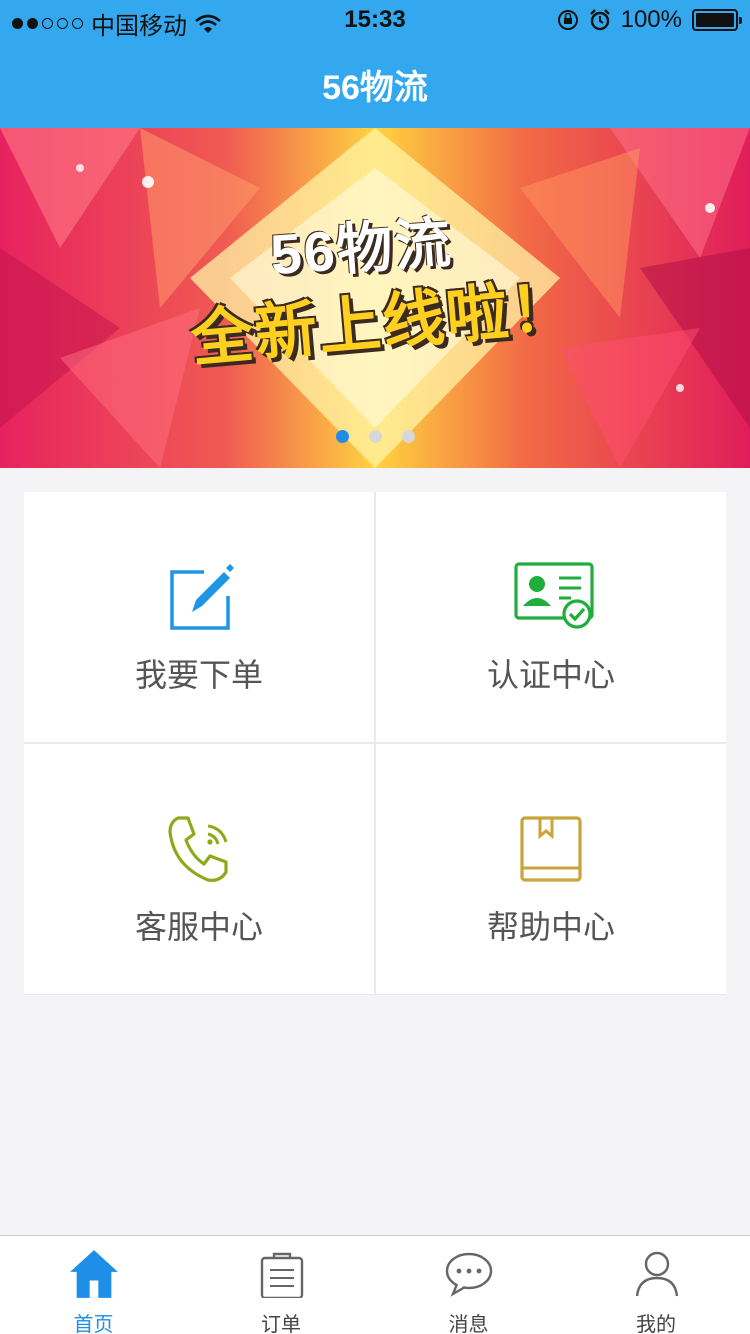 The image size is (750, 1334). I want to click on chat-icon, so click(469, 1274).